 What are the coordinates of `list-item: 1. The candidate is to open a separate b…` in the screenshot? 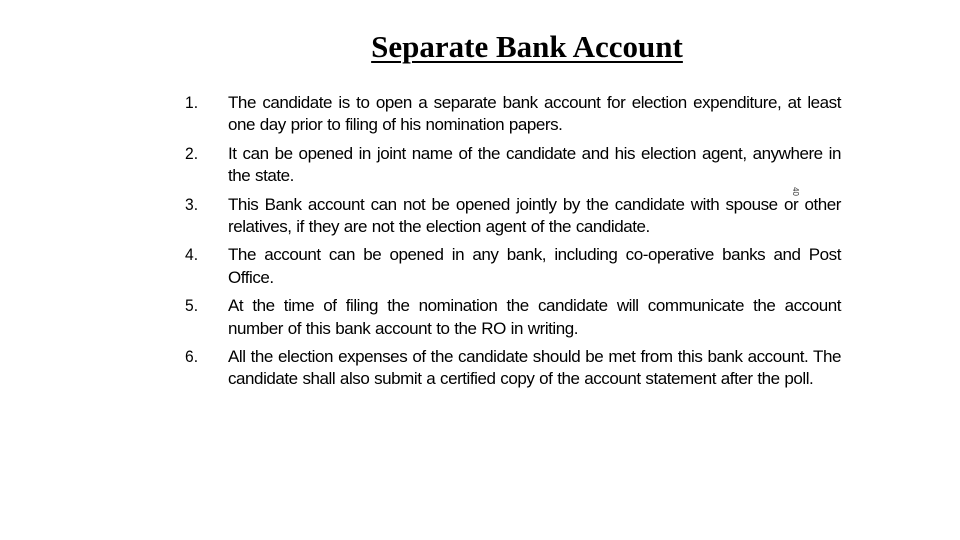 It's located at (513, 114).